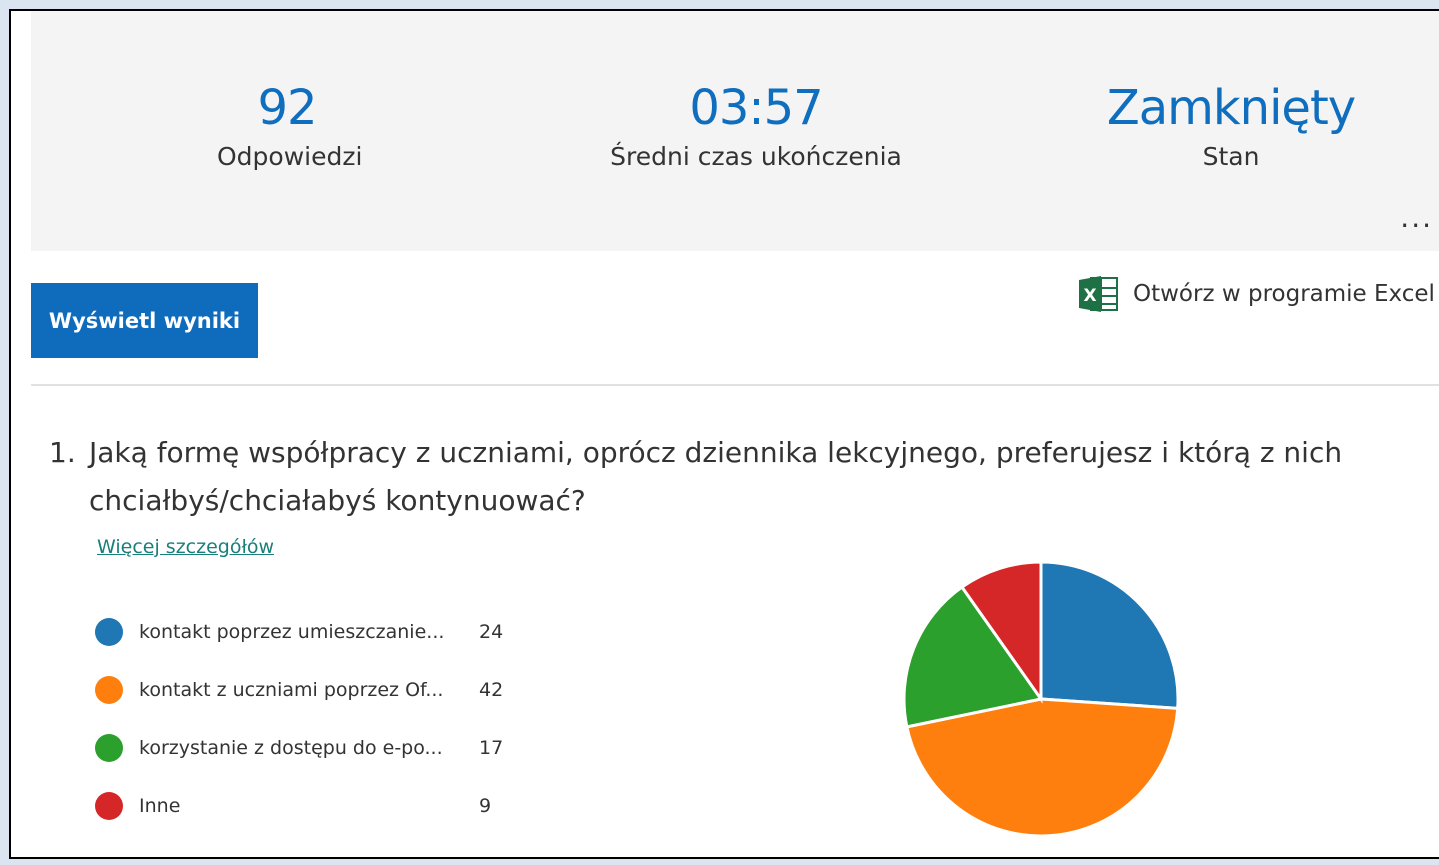 The image size is (1439, 865). Describe the element at coordinates (1231, 108) in the screenshot. I see `status-value: Zamknięty` at that location.